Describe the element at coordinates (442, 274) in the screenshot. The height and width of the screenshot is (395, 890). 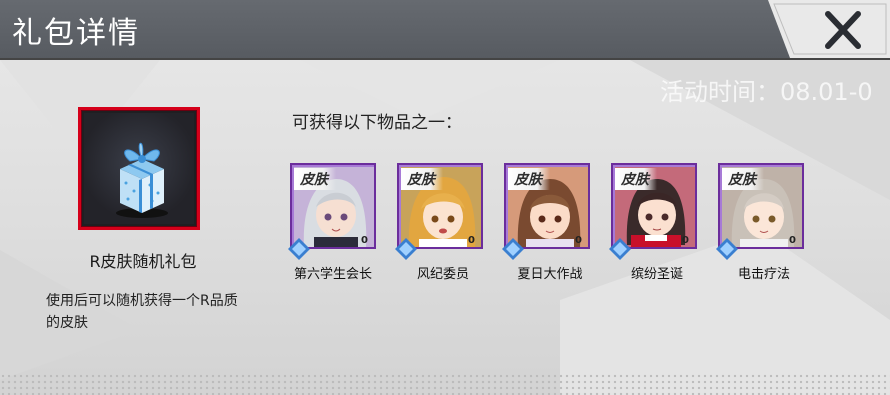
I see `item-name: 风纪委员` at that location.